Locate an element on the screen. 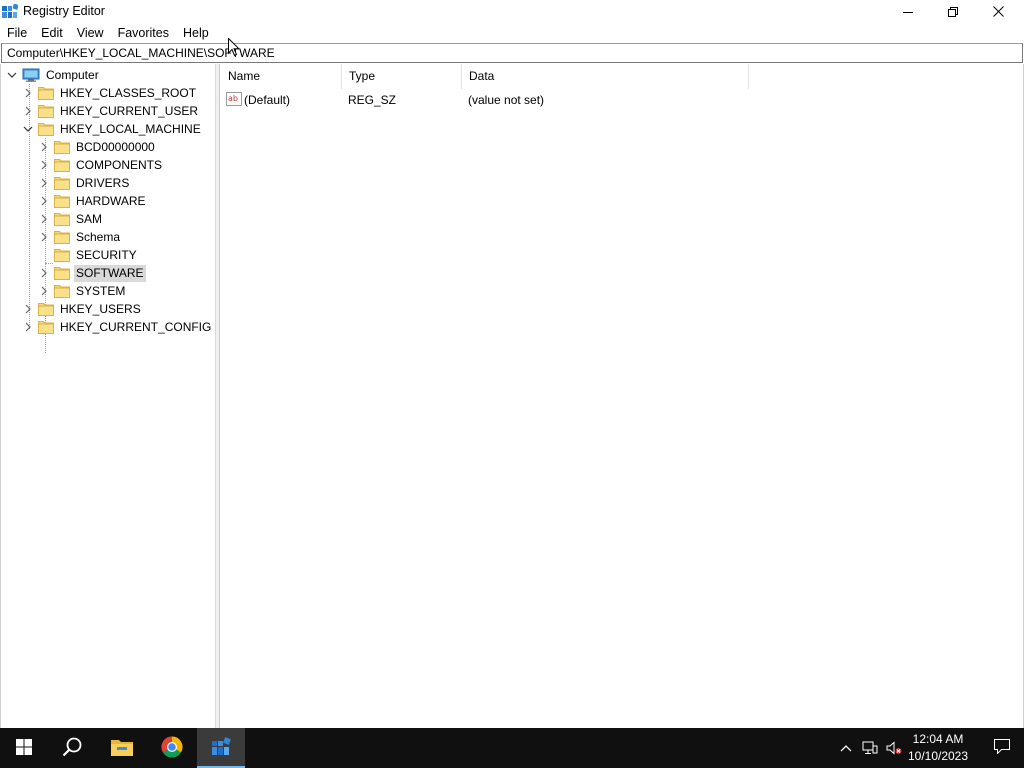  pane-splitter is located at coordinates (218, 396).